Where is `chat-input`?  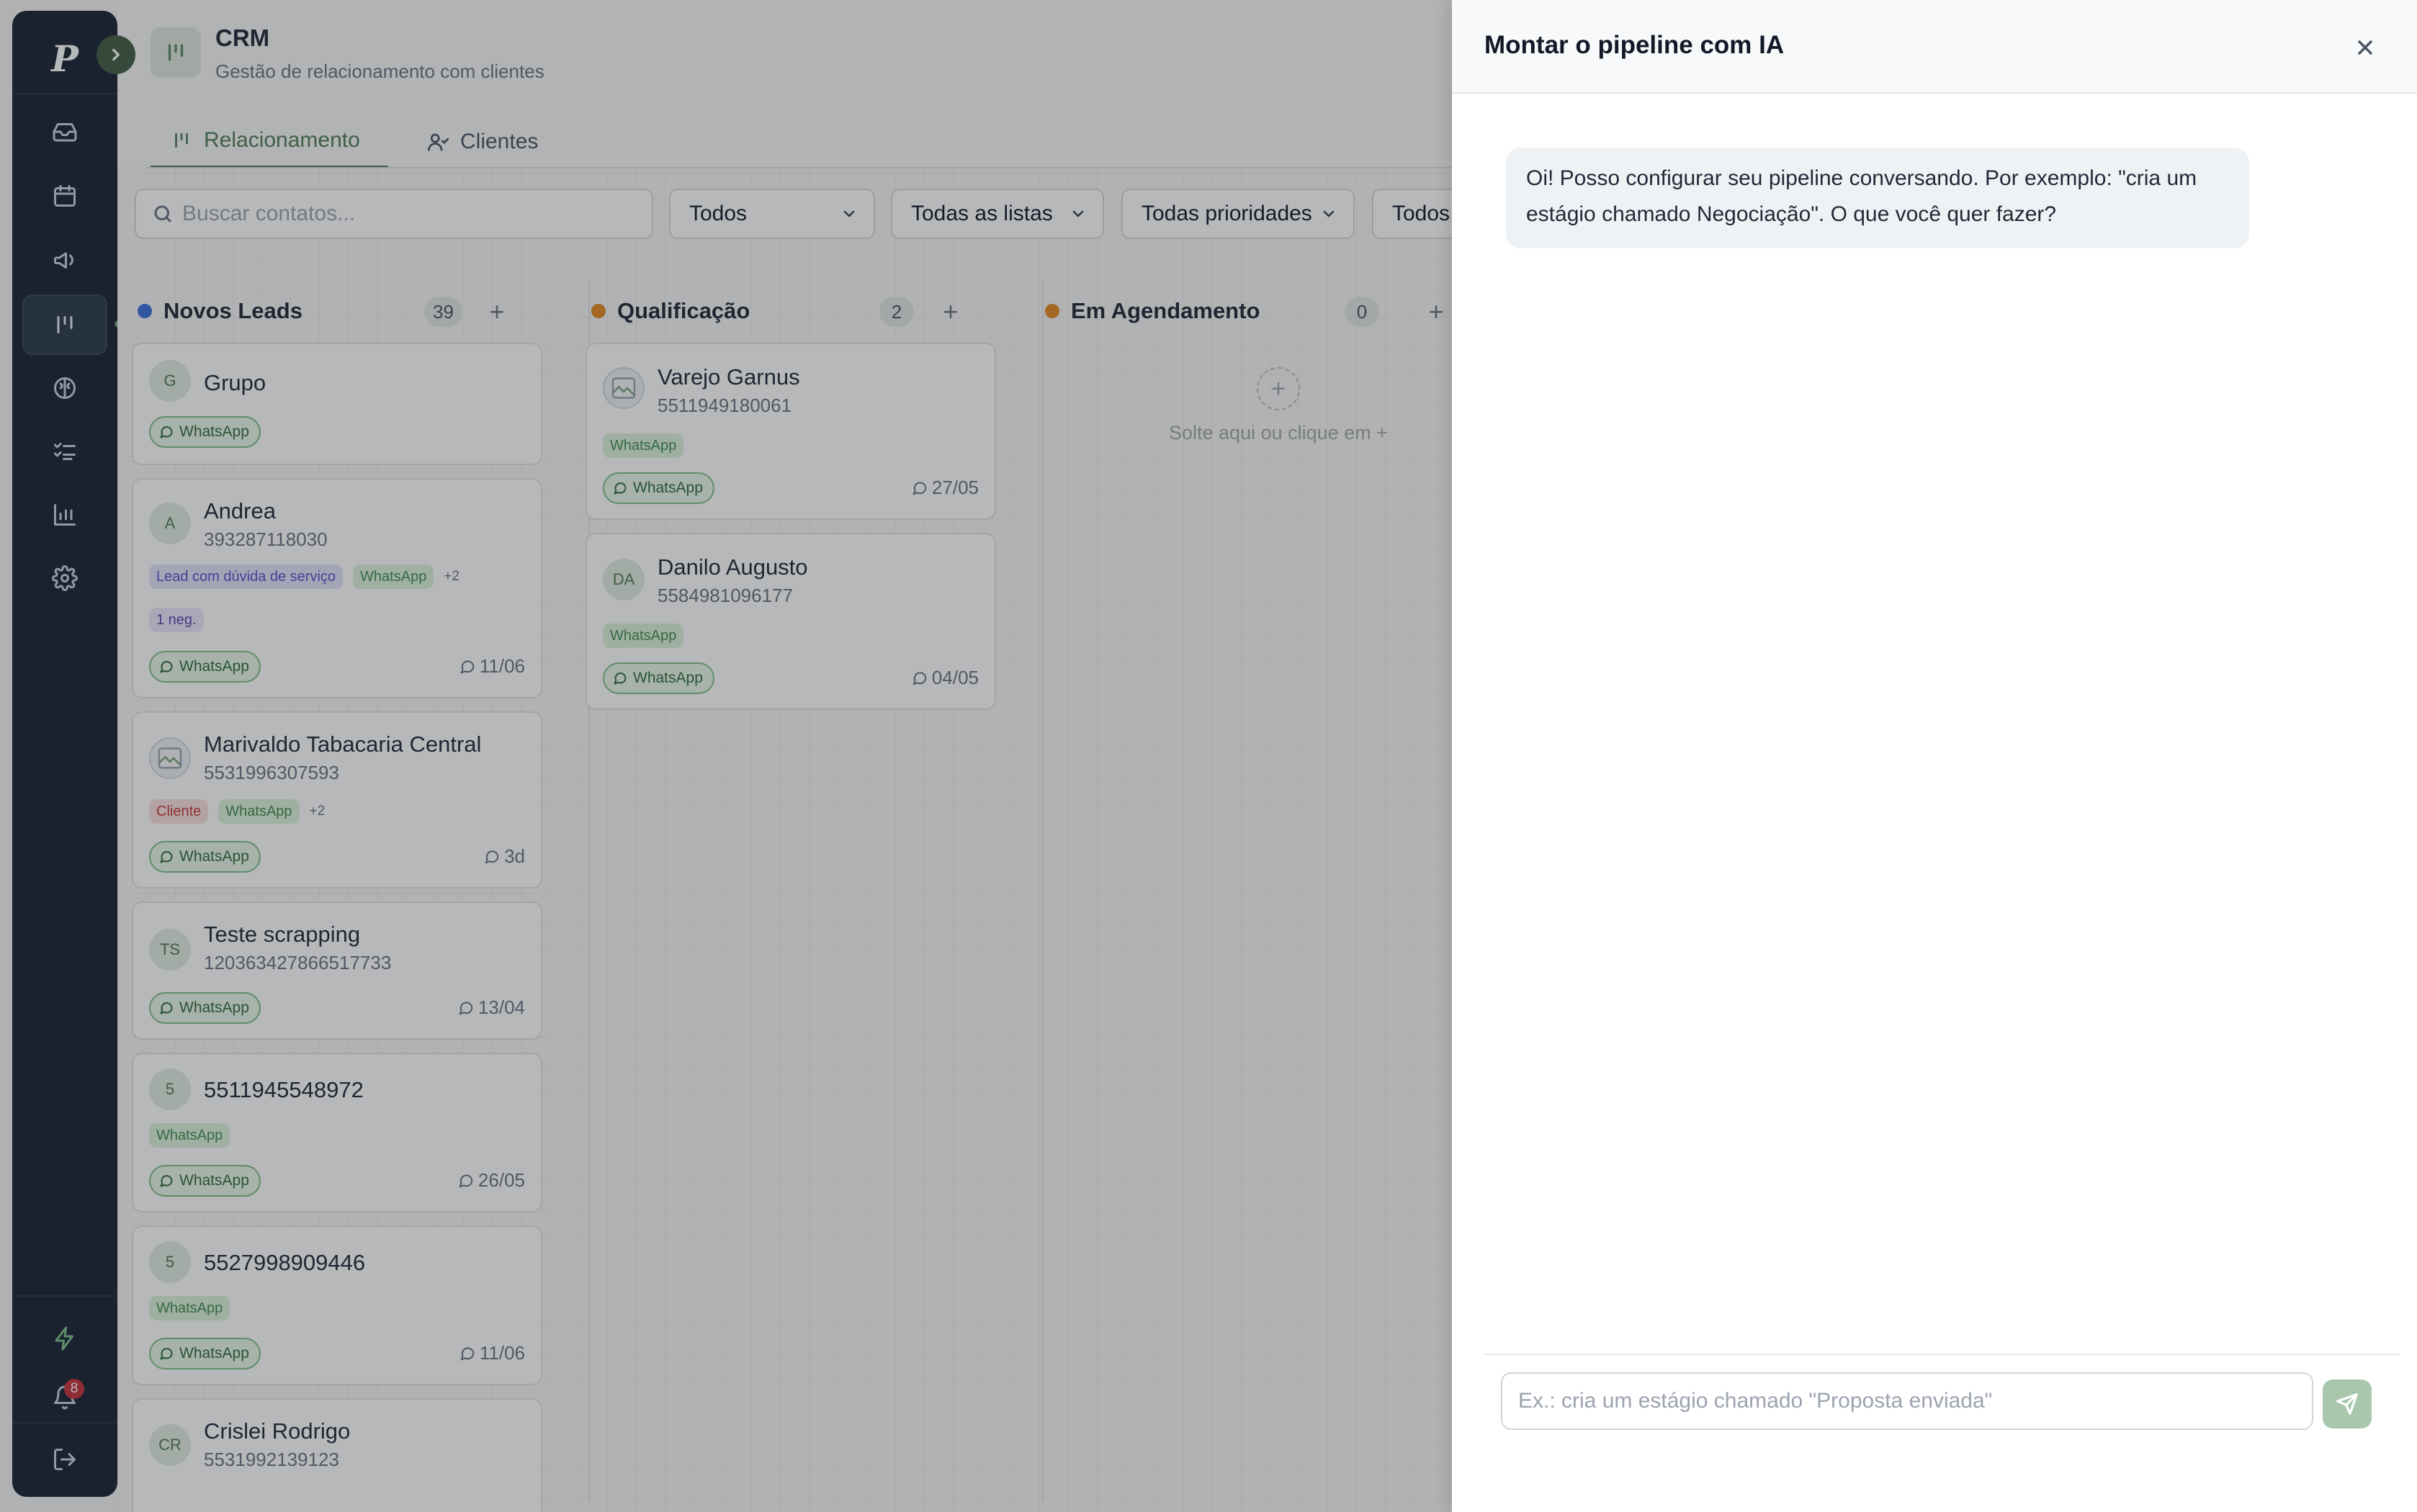 chat-input is located at coordinates (1907, 1401).